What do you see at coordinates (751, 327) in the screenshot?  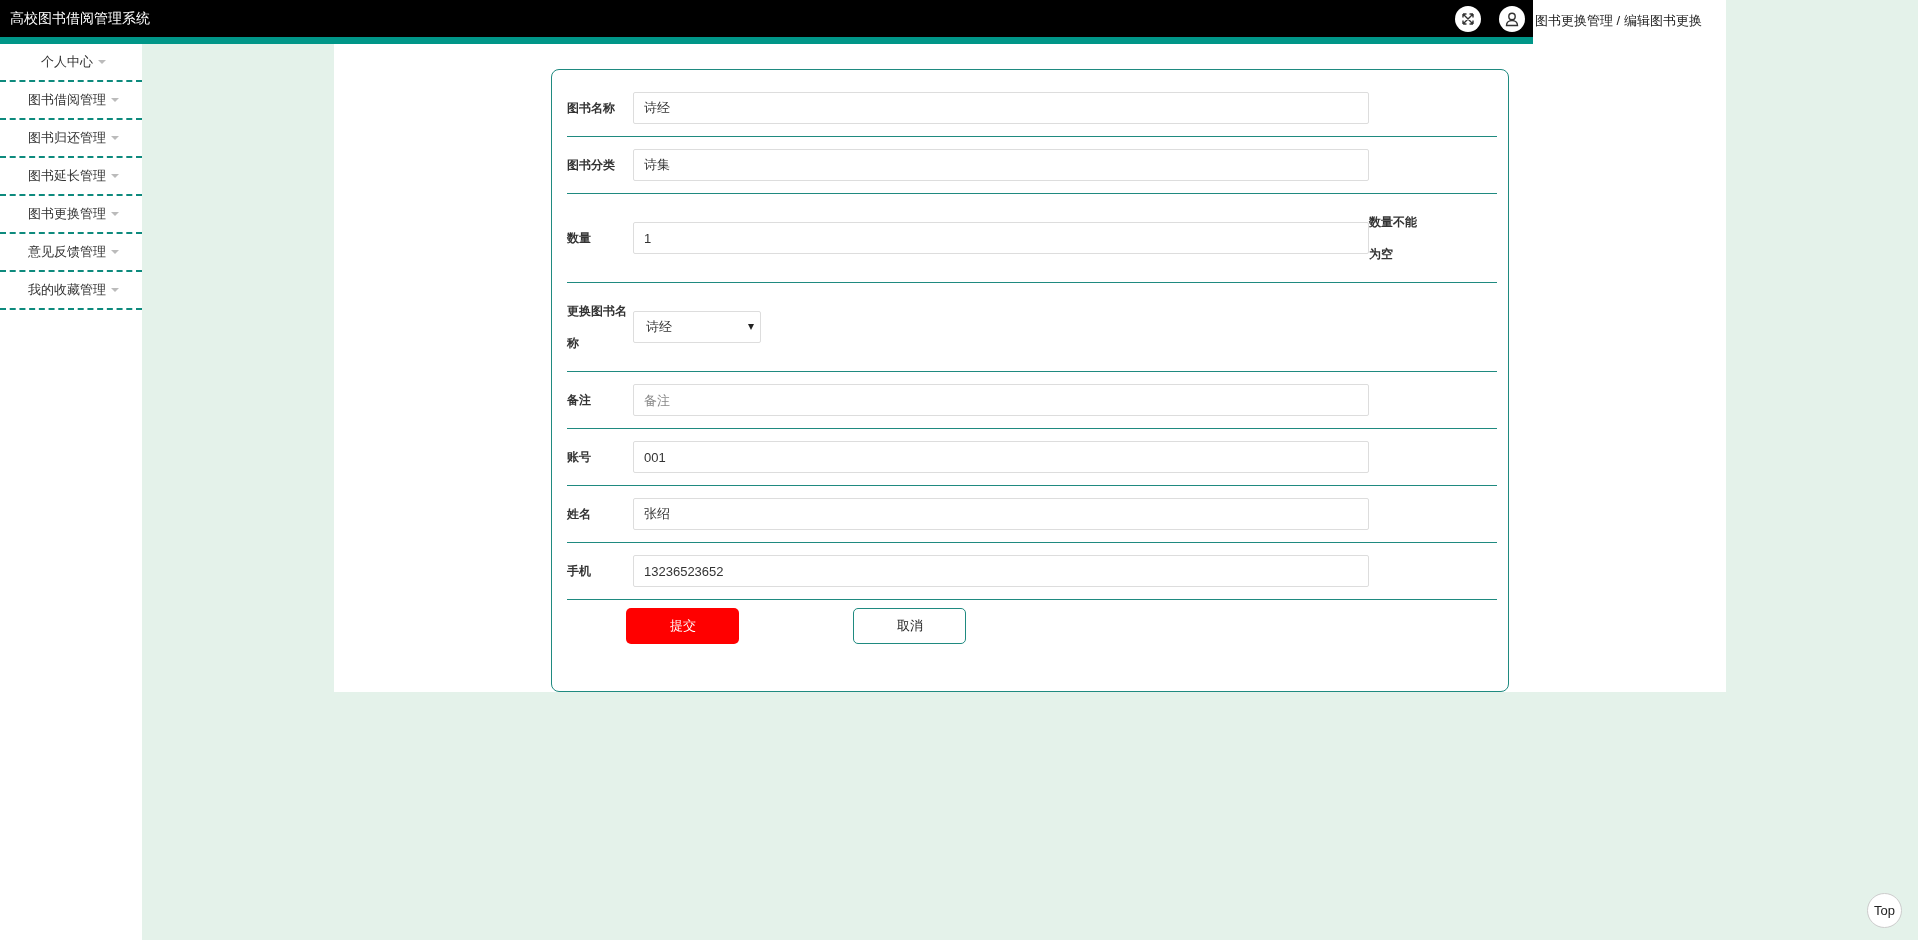 I see `dropdown-arrow-icon` at bounding box center [751, 327].